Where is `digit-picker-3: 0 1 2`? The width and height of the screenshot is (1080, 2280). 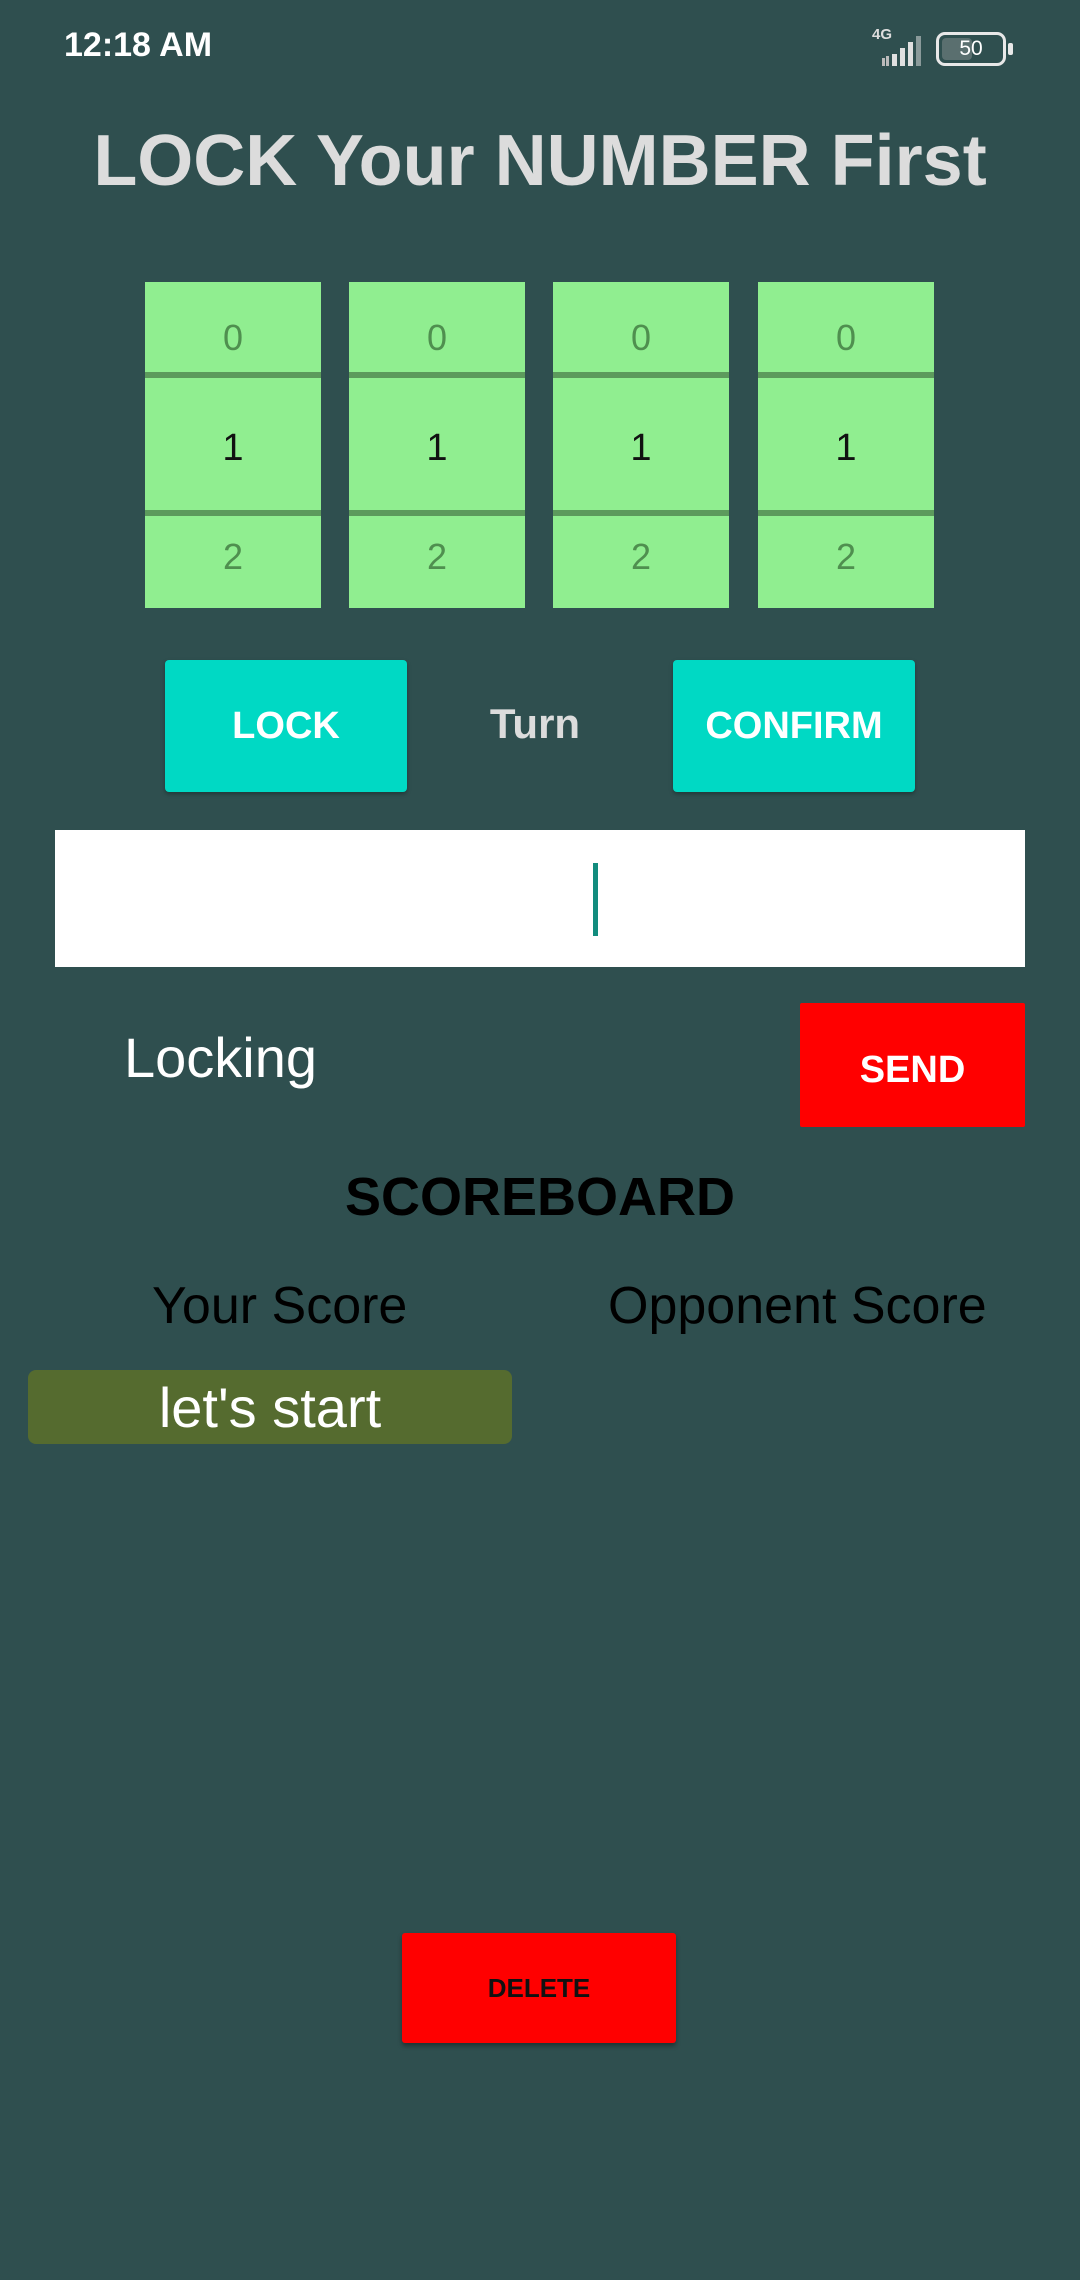 digit-picker-3: 0 1 2 is located at coordinates (641, 445).